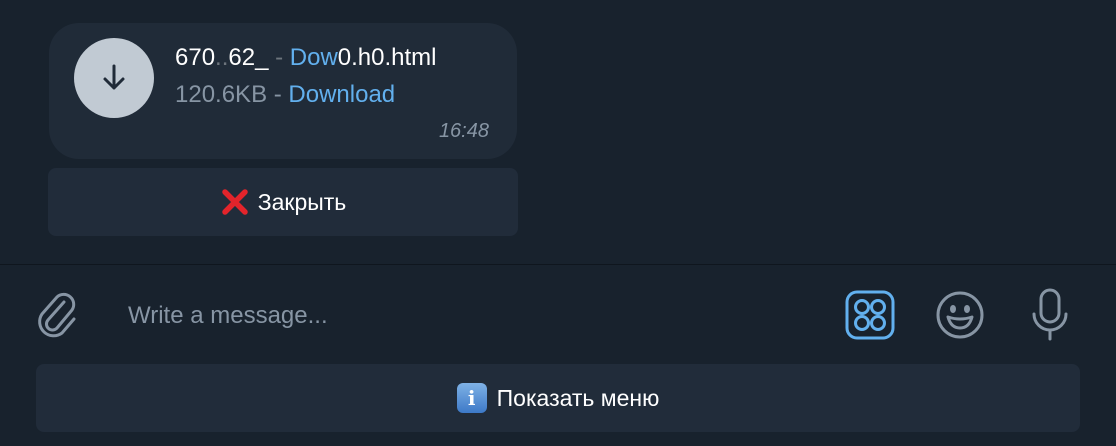 The width and height of the screenshot is (1116, 446). What do you see at coordinates (221, 94) in the screenshot?
I see `file-size: 120.6KB` at bounding box center [221, 94].